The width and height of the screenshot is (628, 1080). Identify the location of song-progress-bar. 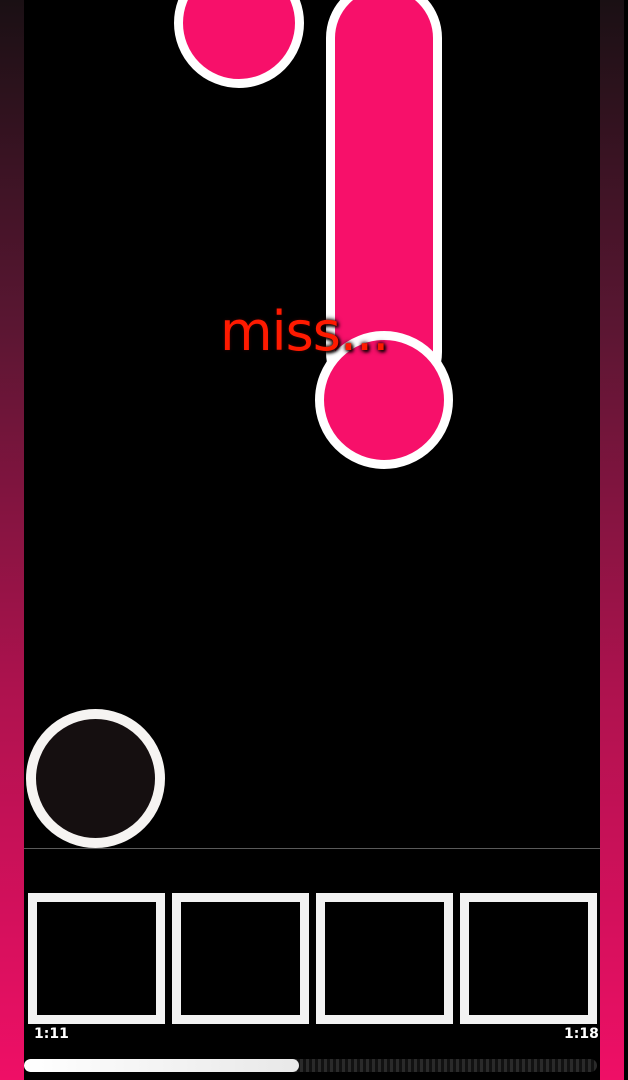
(310, 1065).